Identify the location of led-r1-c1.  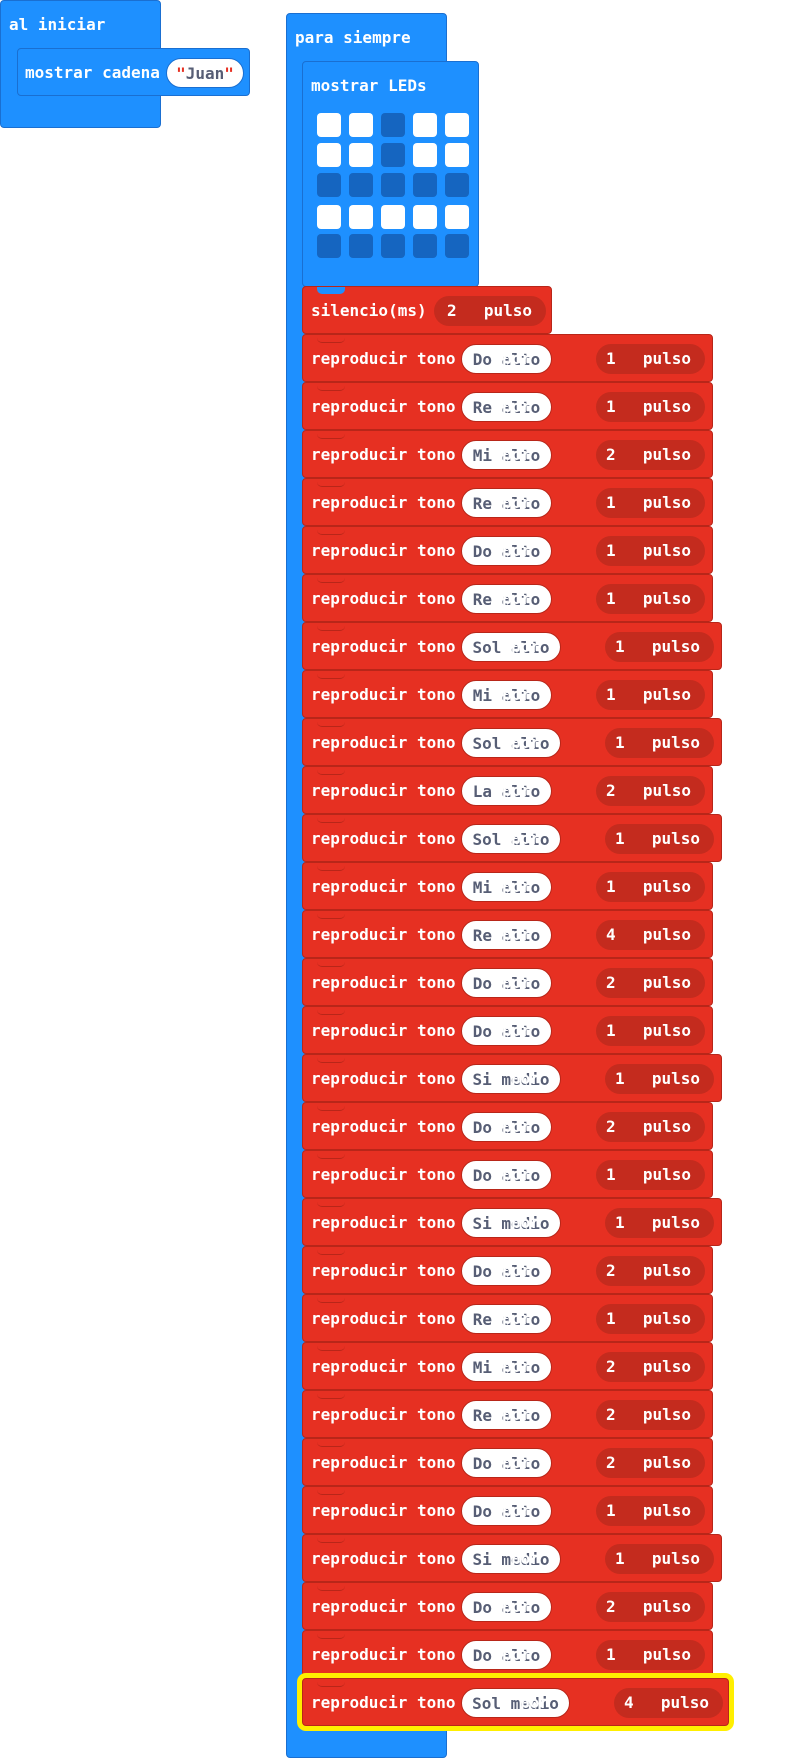
(361, 155).